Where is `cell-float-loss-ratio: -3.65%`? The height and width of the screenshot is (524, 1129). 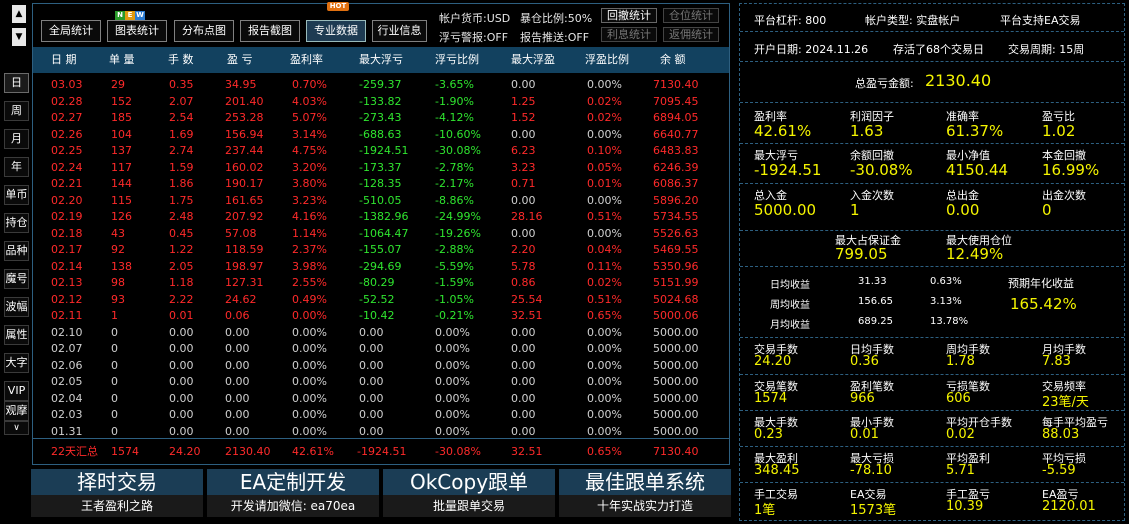
cell-float-loss-ratio: -3.65% is located at coordinates (454, 84).